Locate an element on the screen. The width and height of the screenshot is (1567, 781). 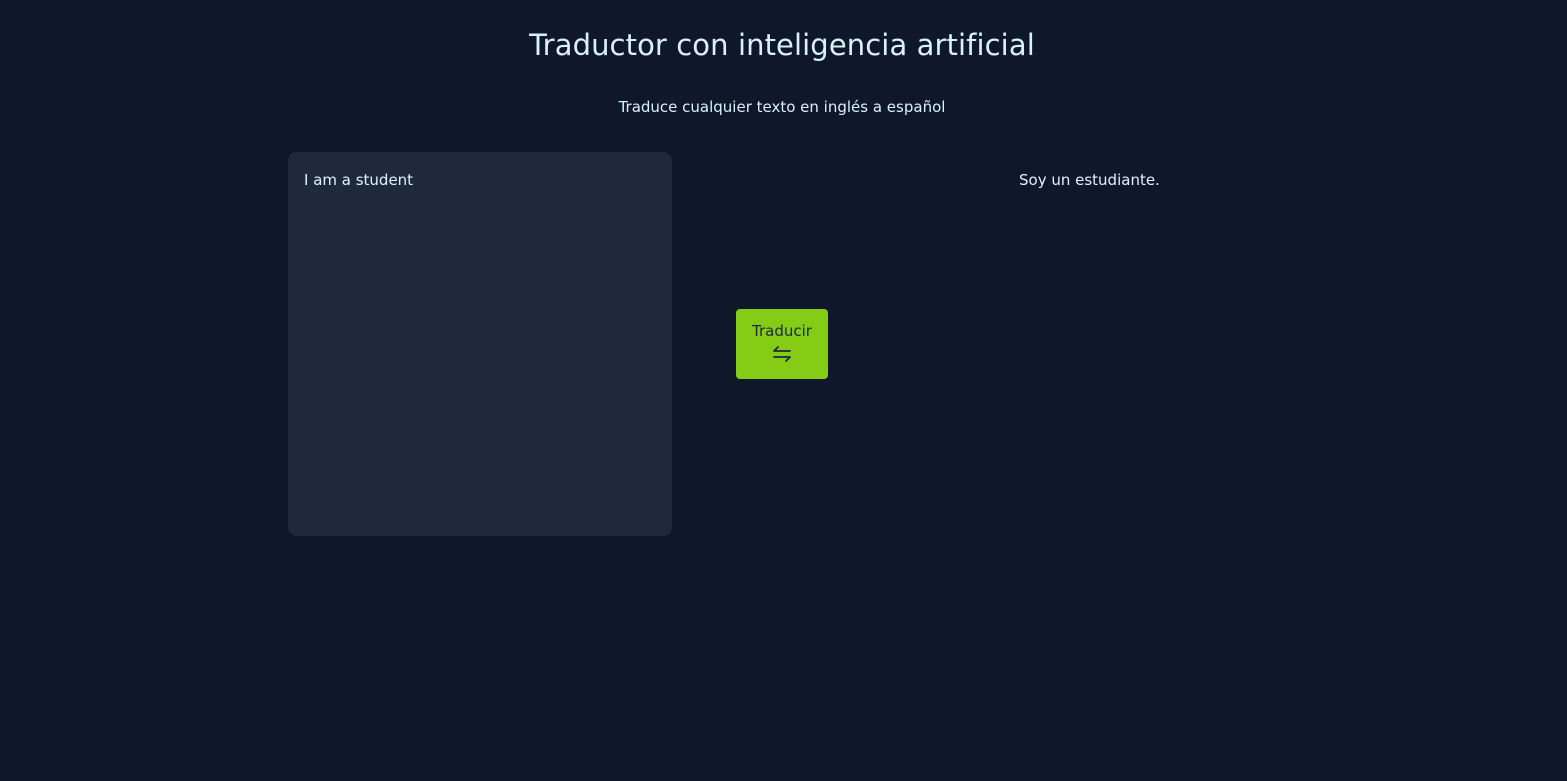
translation-result: Soy un estudiante. is located at coordinates (1089, 180).